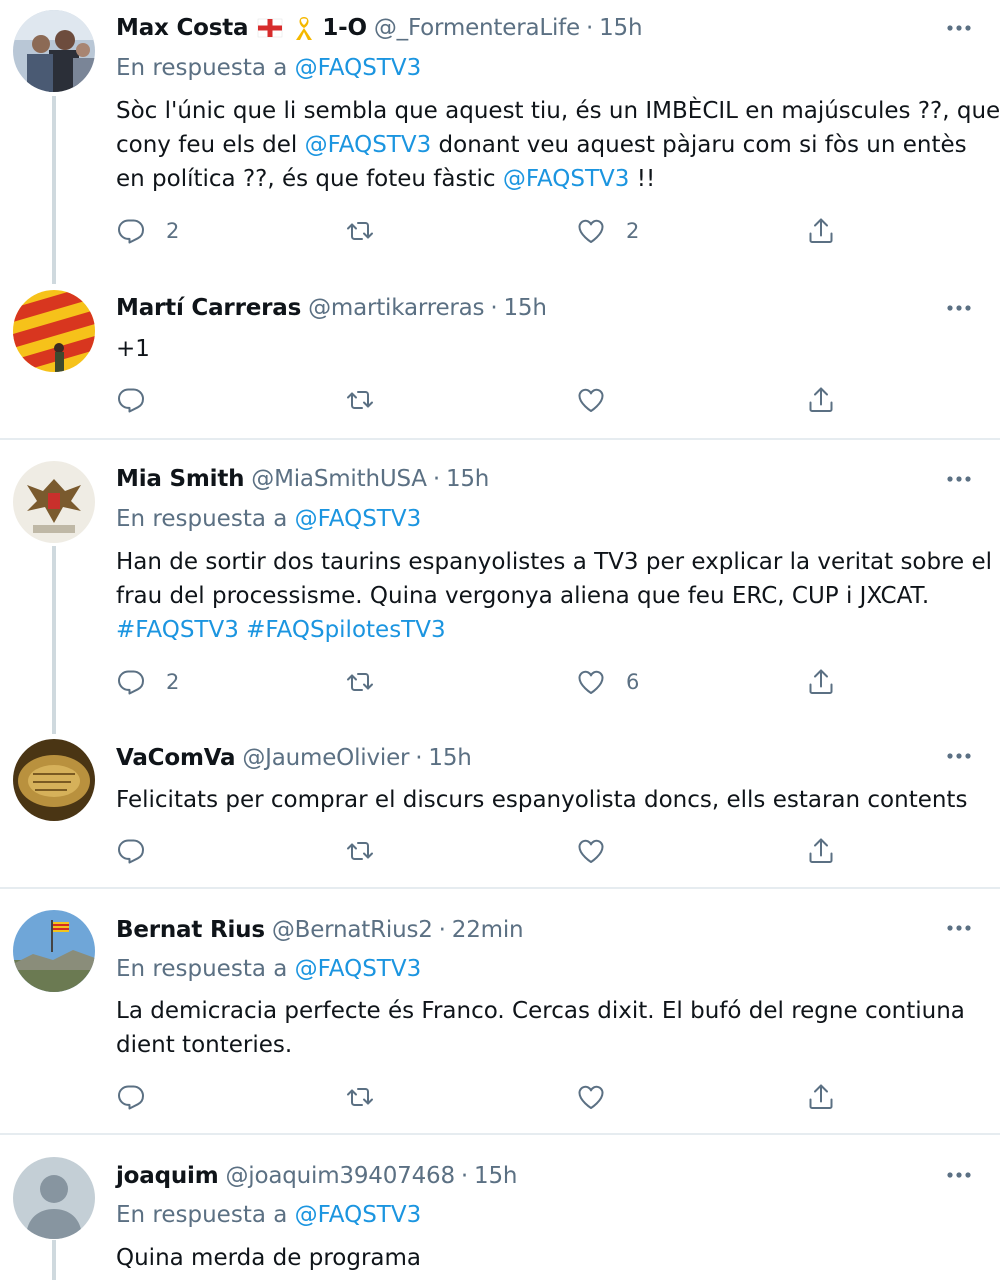 The width and height of the screenshot is (1000, 1280). I want to click on tweet: Martí Carreras @martikarreras · 15h +1, so click(500, 359).